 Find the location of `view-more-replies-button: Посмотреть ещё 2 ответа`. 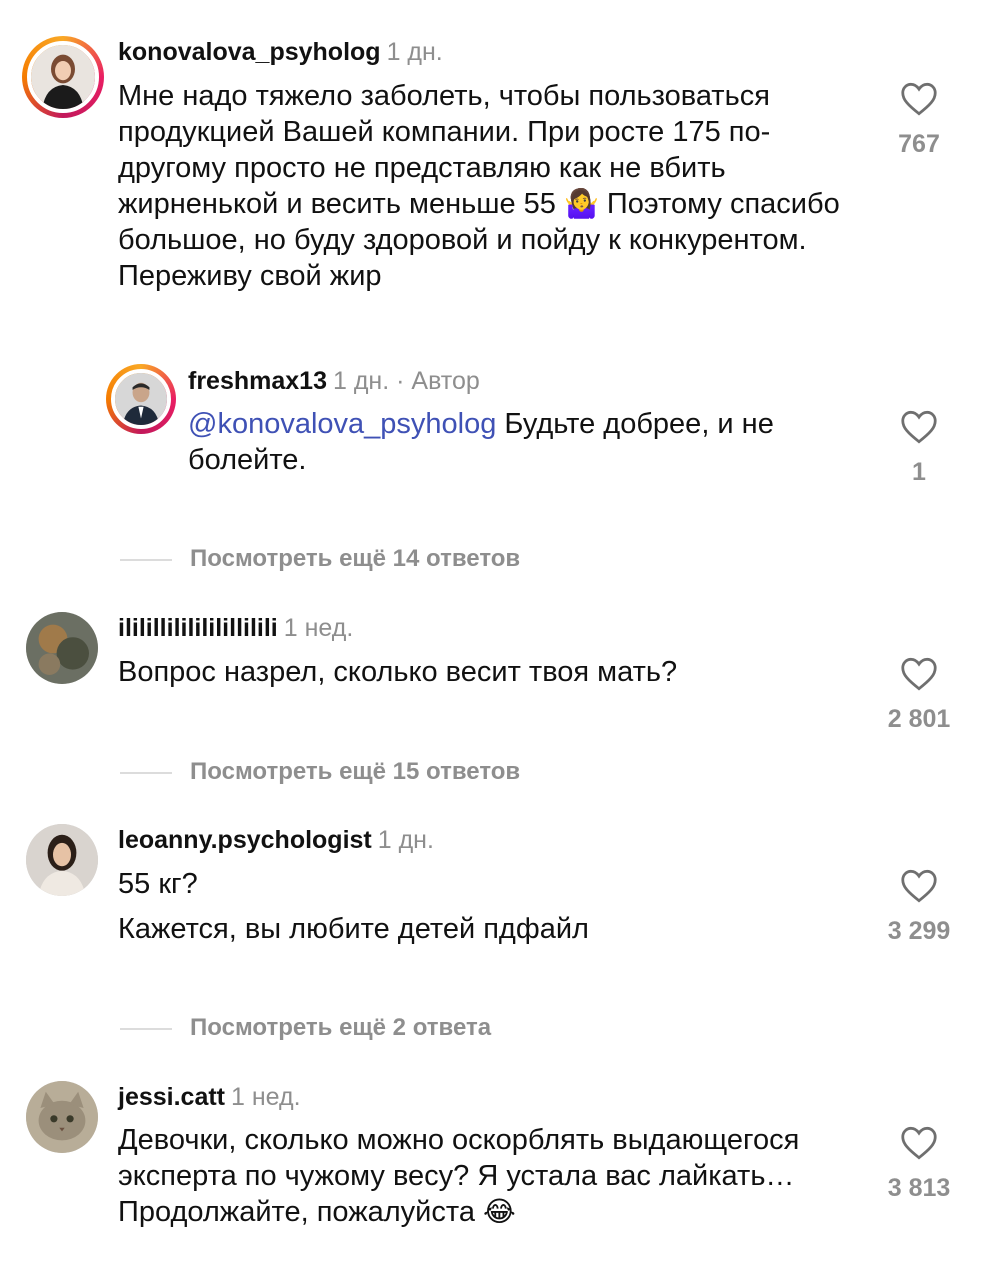

view-more-replies-button: Посмотреть ещё 2 ответа is located at coordinates (340, 1028).